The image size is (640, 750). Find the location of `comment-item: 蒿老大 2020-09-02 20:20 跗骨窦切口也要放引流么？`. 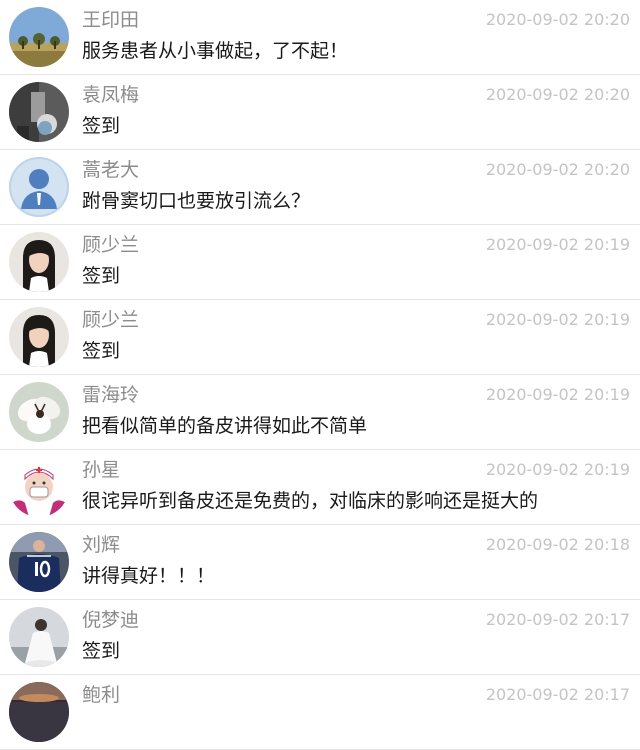

comment-item: 蒿老大 2020-09-02 20:20 跗骨窦切口也要放引流么？ is located at coordinates (320, 187).